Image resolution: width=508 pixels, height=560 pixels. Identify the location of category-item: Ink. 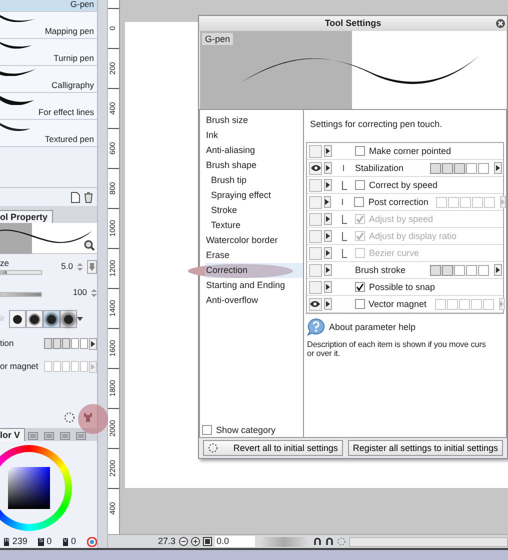
(254, 135).